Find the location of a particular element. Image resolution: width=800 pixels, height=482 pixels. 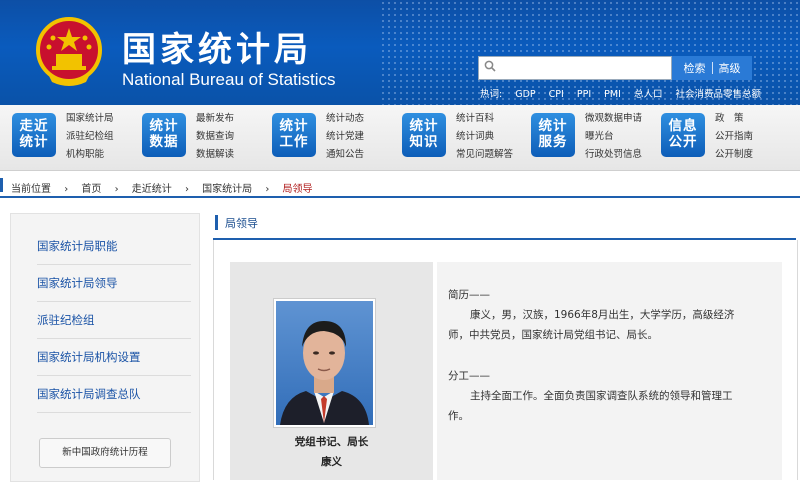

breadcrumb-link: 国家统计局 is located at coordinates (227, 189).